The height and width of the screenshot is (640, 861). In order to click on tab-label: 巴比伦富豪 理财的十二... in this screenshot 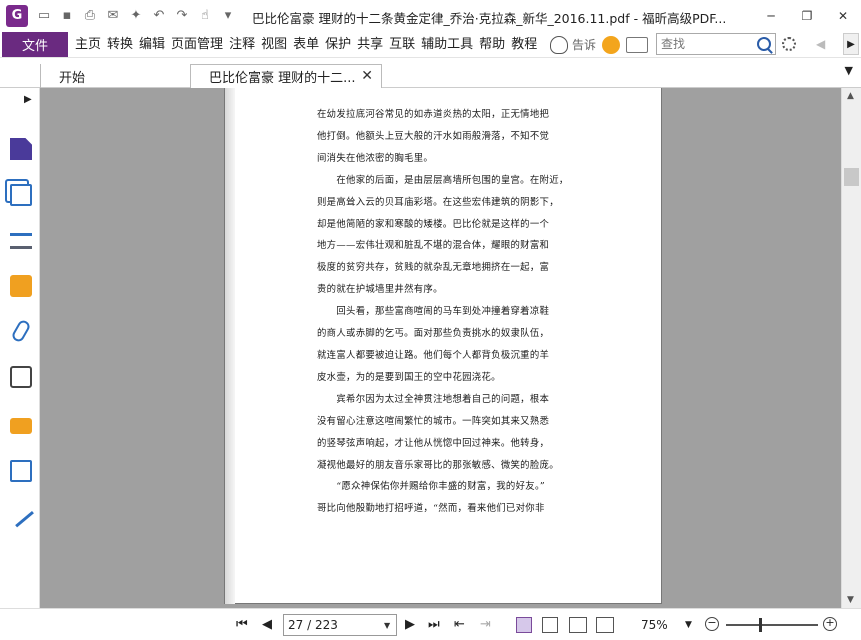, I will do `click(282, 78)`.